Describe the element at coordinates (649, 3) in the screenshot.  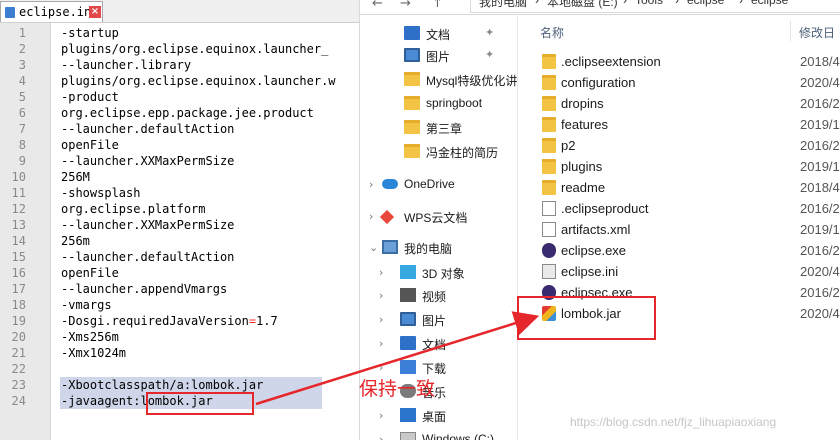
I see `breadcrumb-item: Tools` at that location.